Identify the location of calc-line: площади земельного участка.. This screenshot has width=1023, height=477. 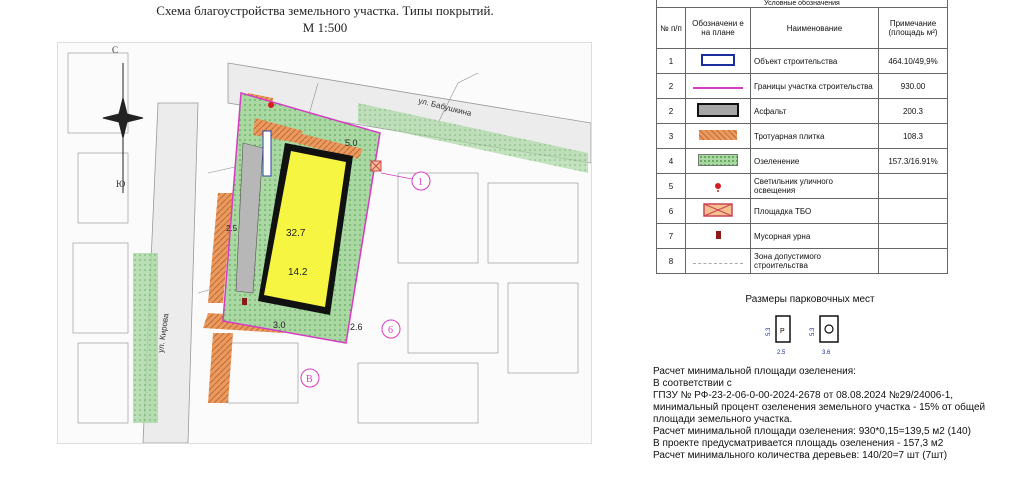
(723, 419).